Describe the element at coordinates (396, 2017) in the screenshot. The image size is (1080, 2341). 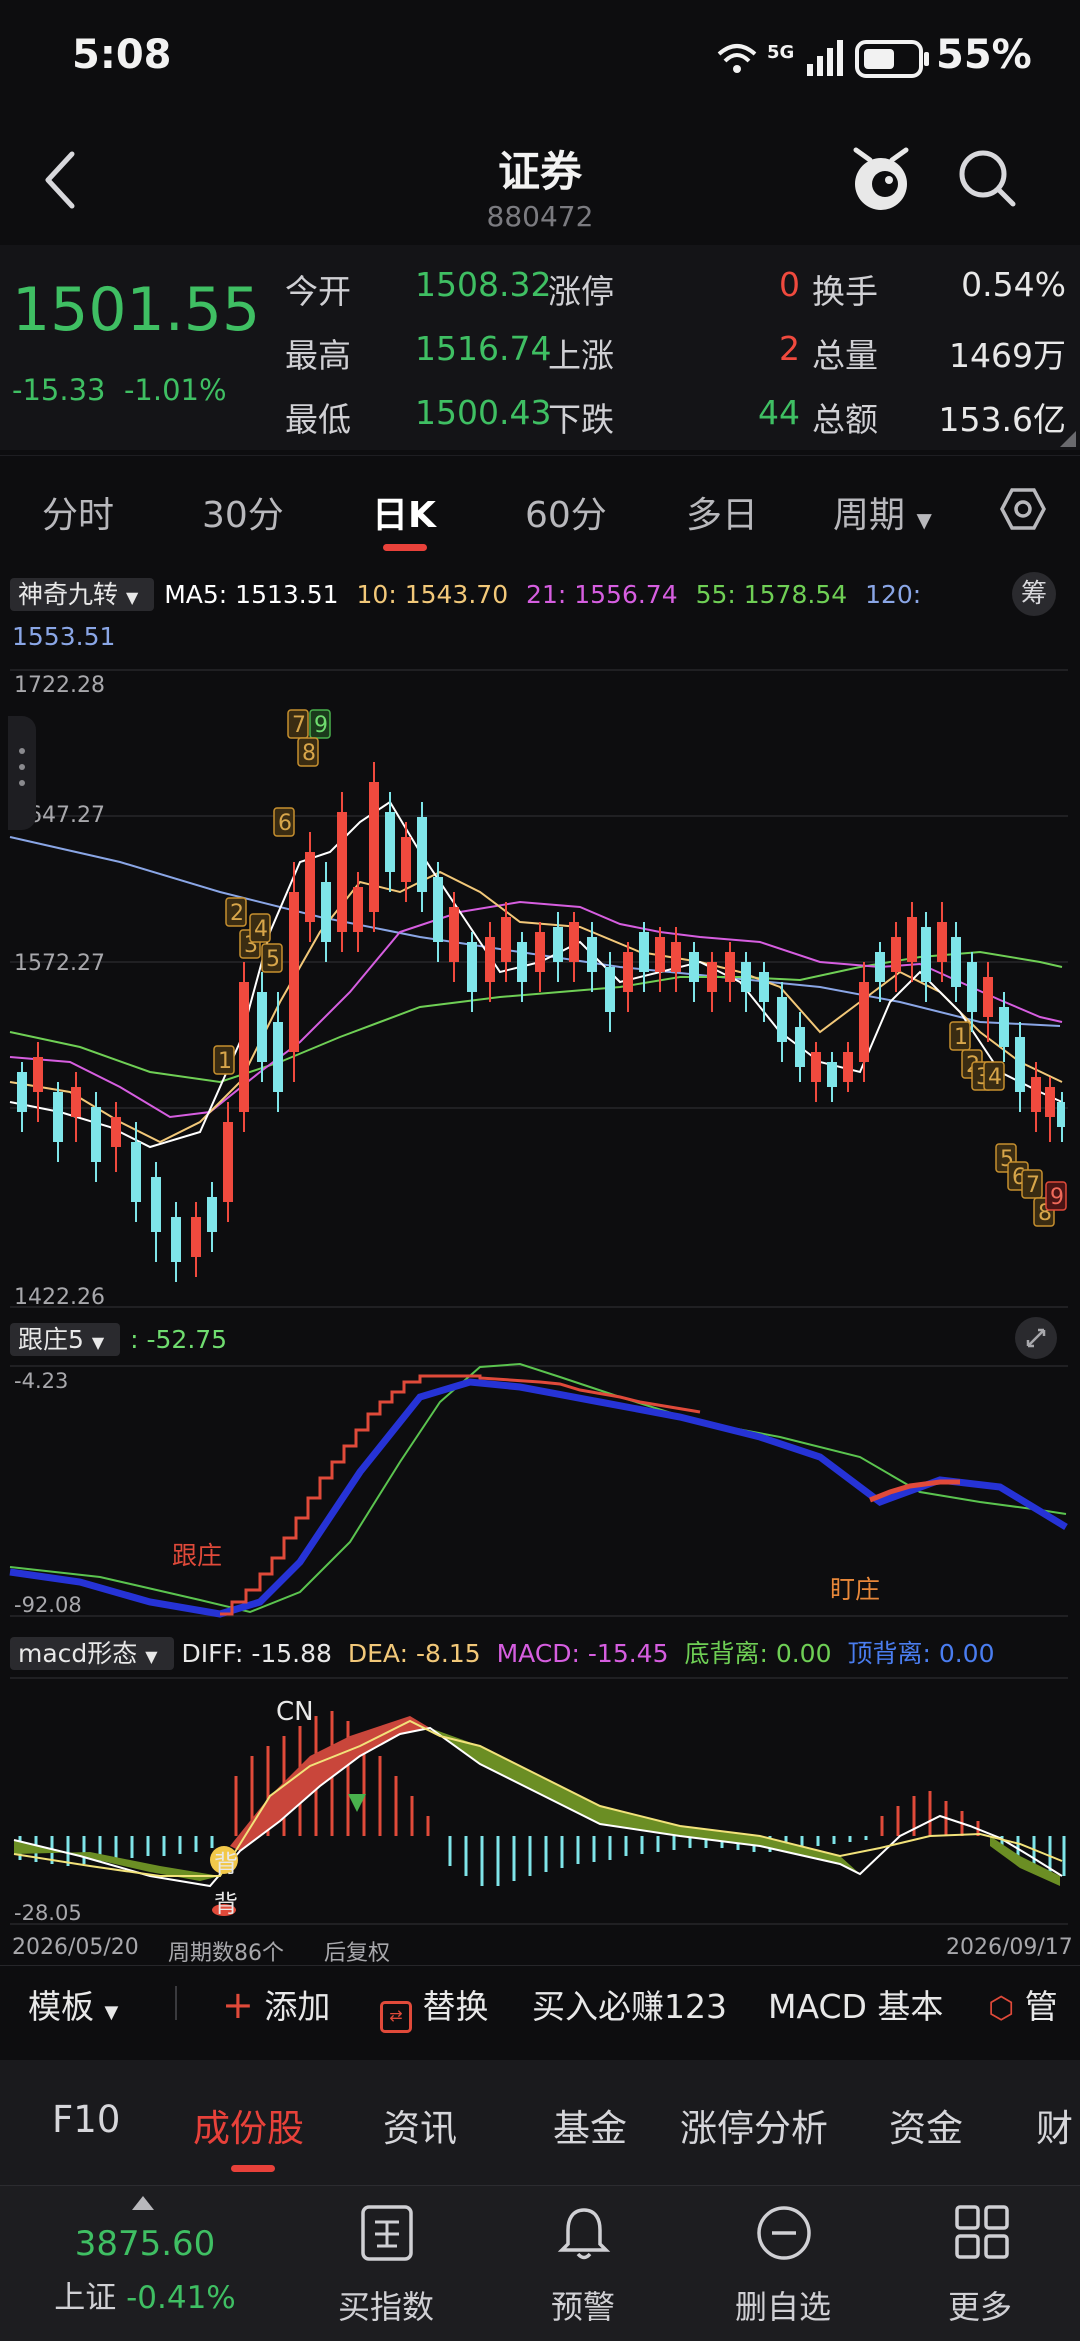
I see `replace-icon: ⇄` at that location.